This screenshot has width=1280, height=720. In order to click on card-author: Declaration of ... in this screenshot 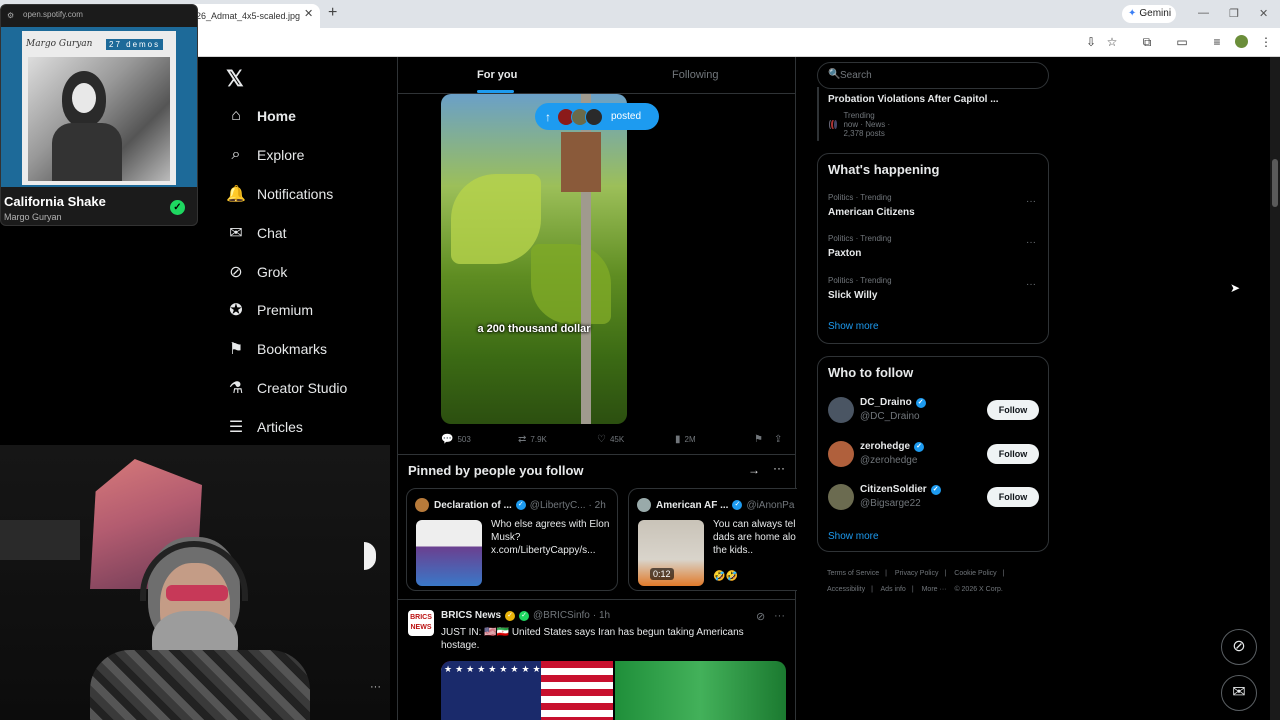, I will do `click(473, 505)`.